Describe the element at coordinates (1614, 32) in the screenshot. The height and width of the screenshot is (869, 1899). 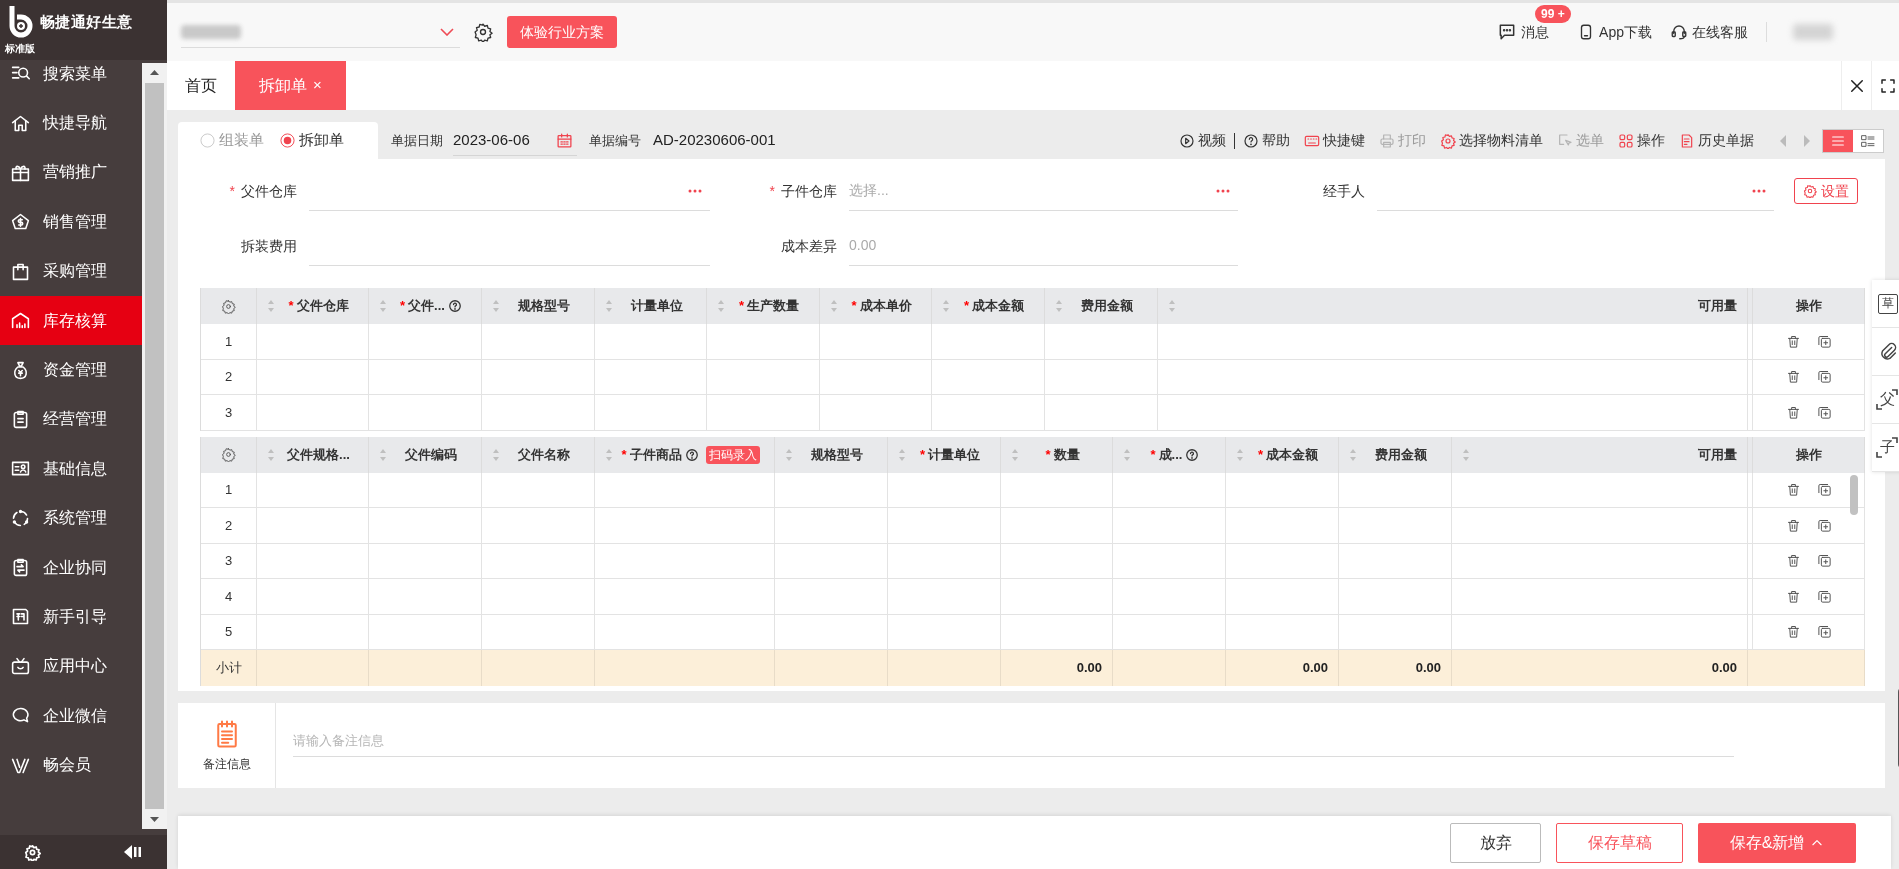
I see `app-download-link: App下载` at that location.